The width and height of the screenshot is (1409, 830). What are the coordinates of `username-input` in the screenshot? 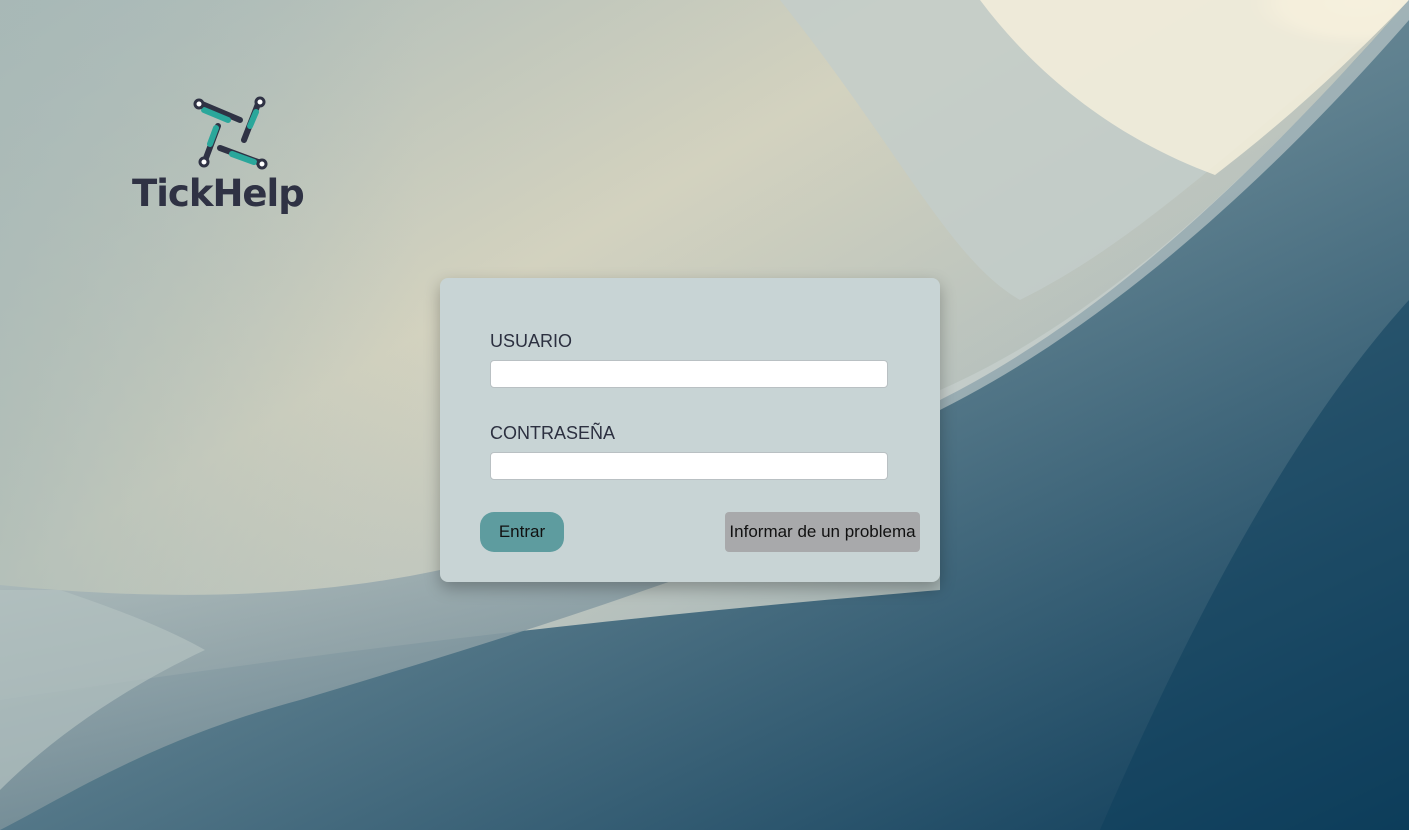 It's located at (689, 374).